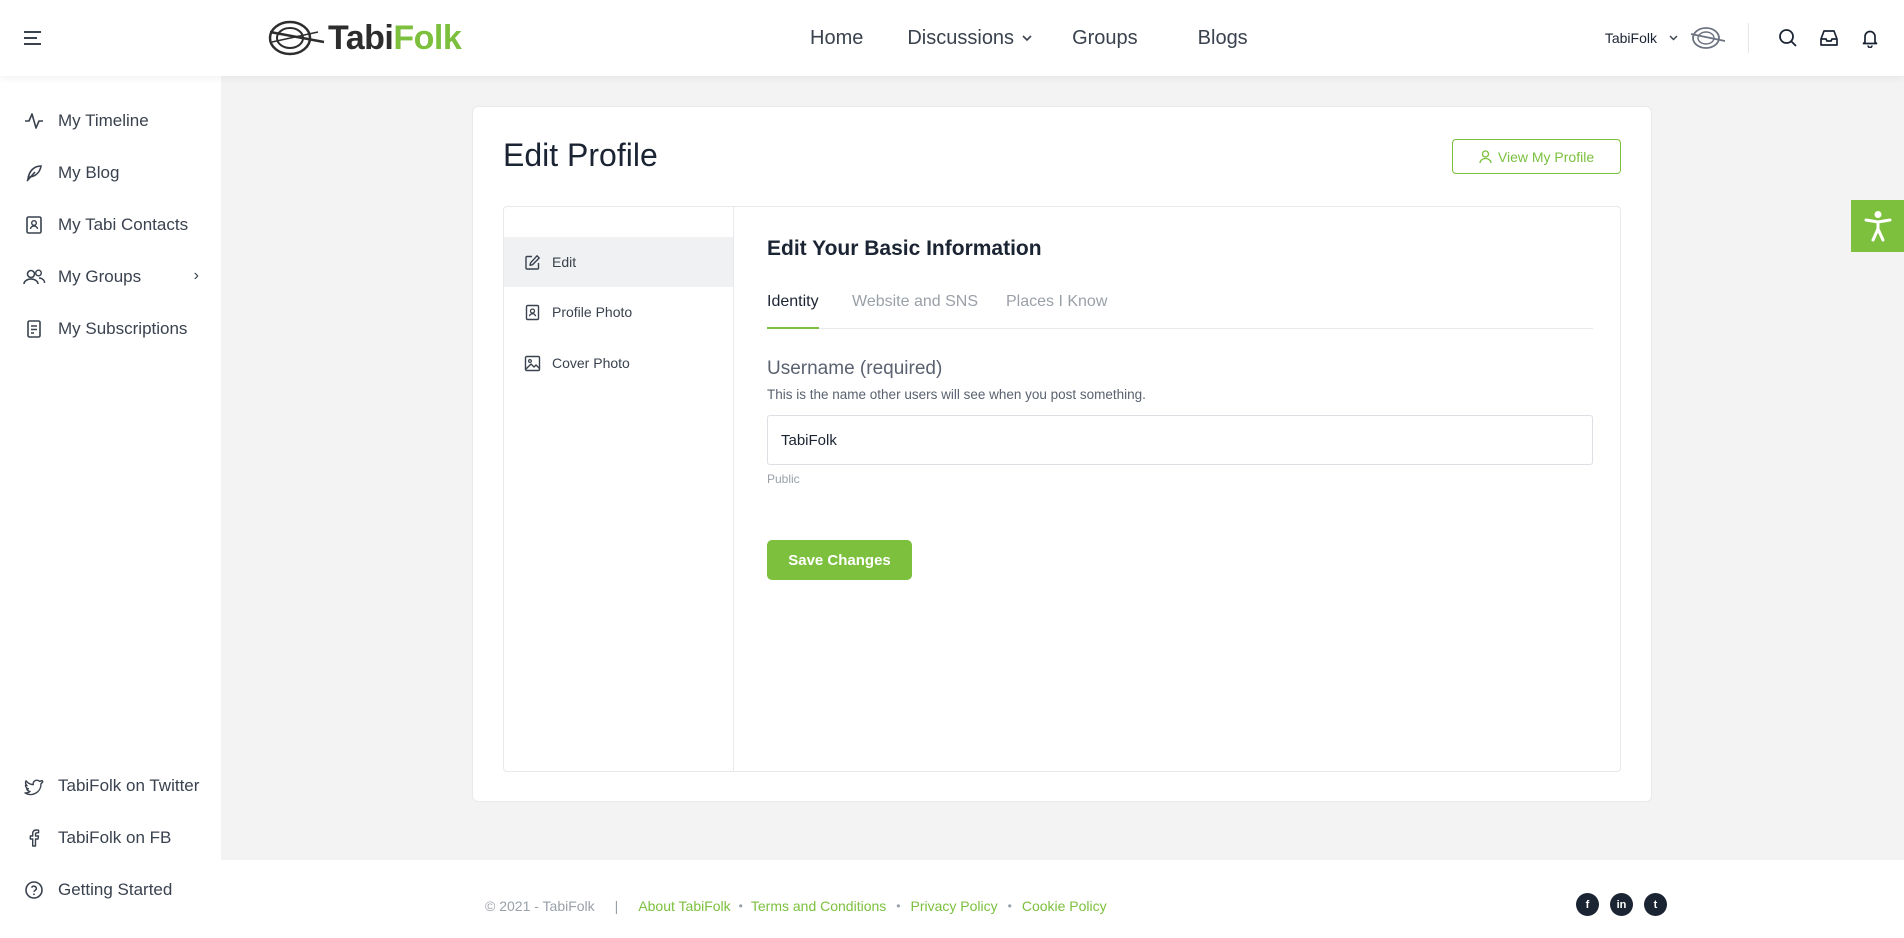 The height and width of the screenshot is (938, 1904). What do you see at coordinates (818, 906) in the screenshot?
I see `footer-link-terms: Terms and Conditions` at bounding box center [818, 906].